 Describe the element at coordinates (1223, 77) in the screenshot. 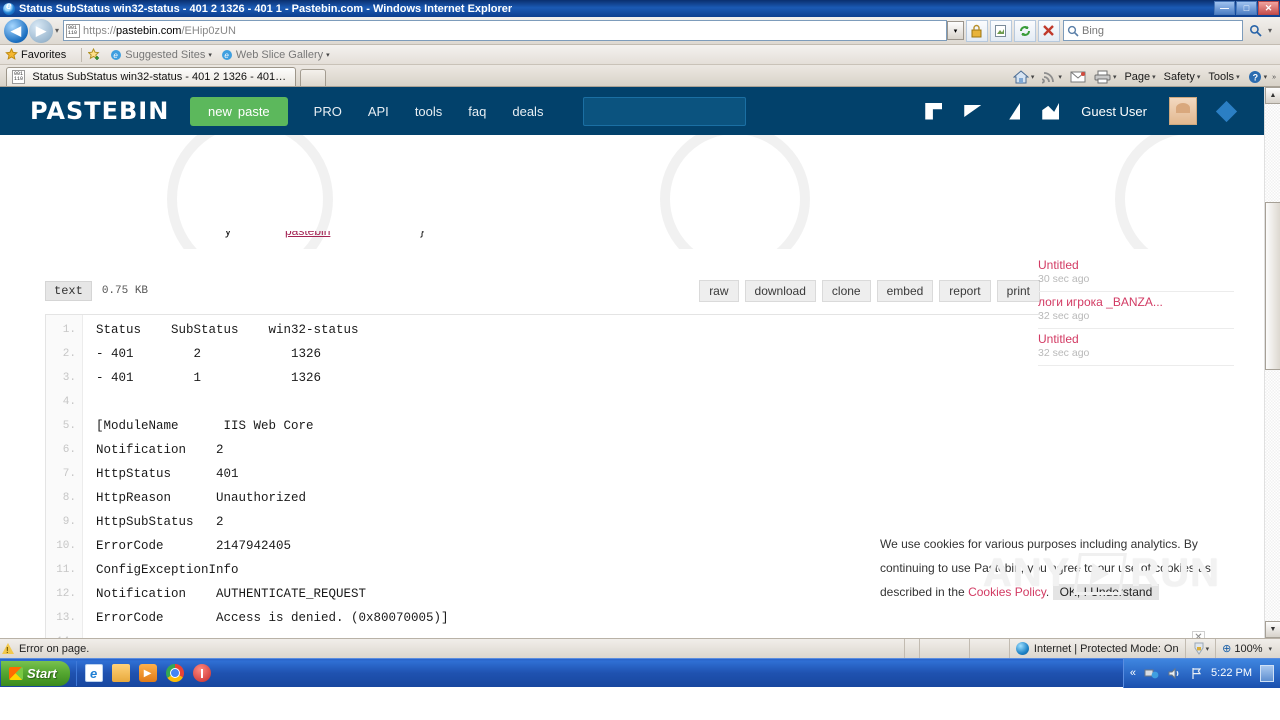

I see `tools-menu: Tools ▾` at that location.